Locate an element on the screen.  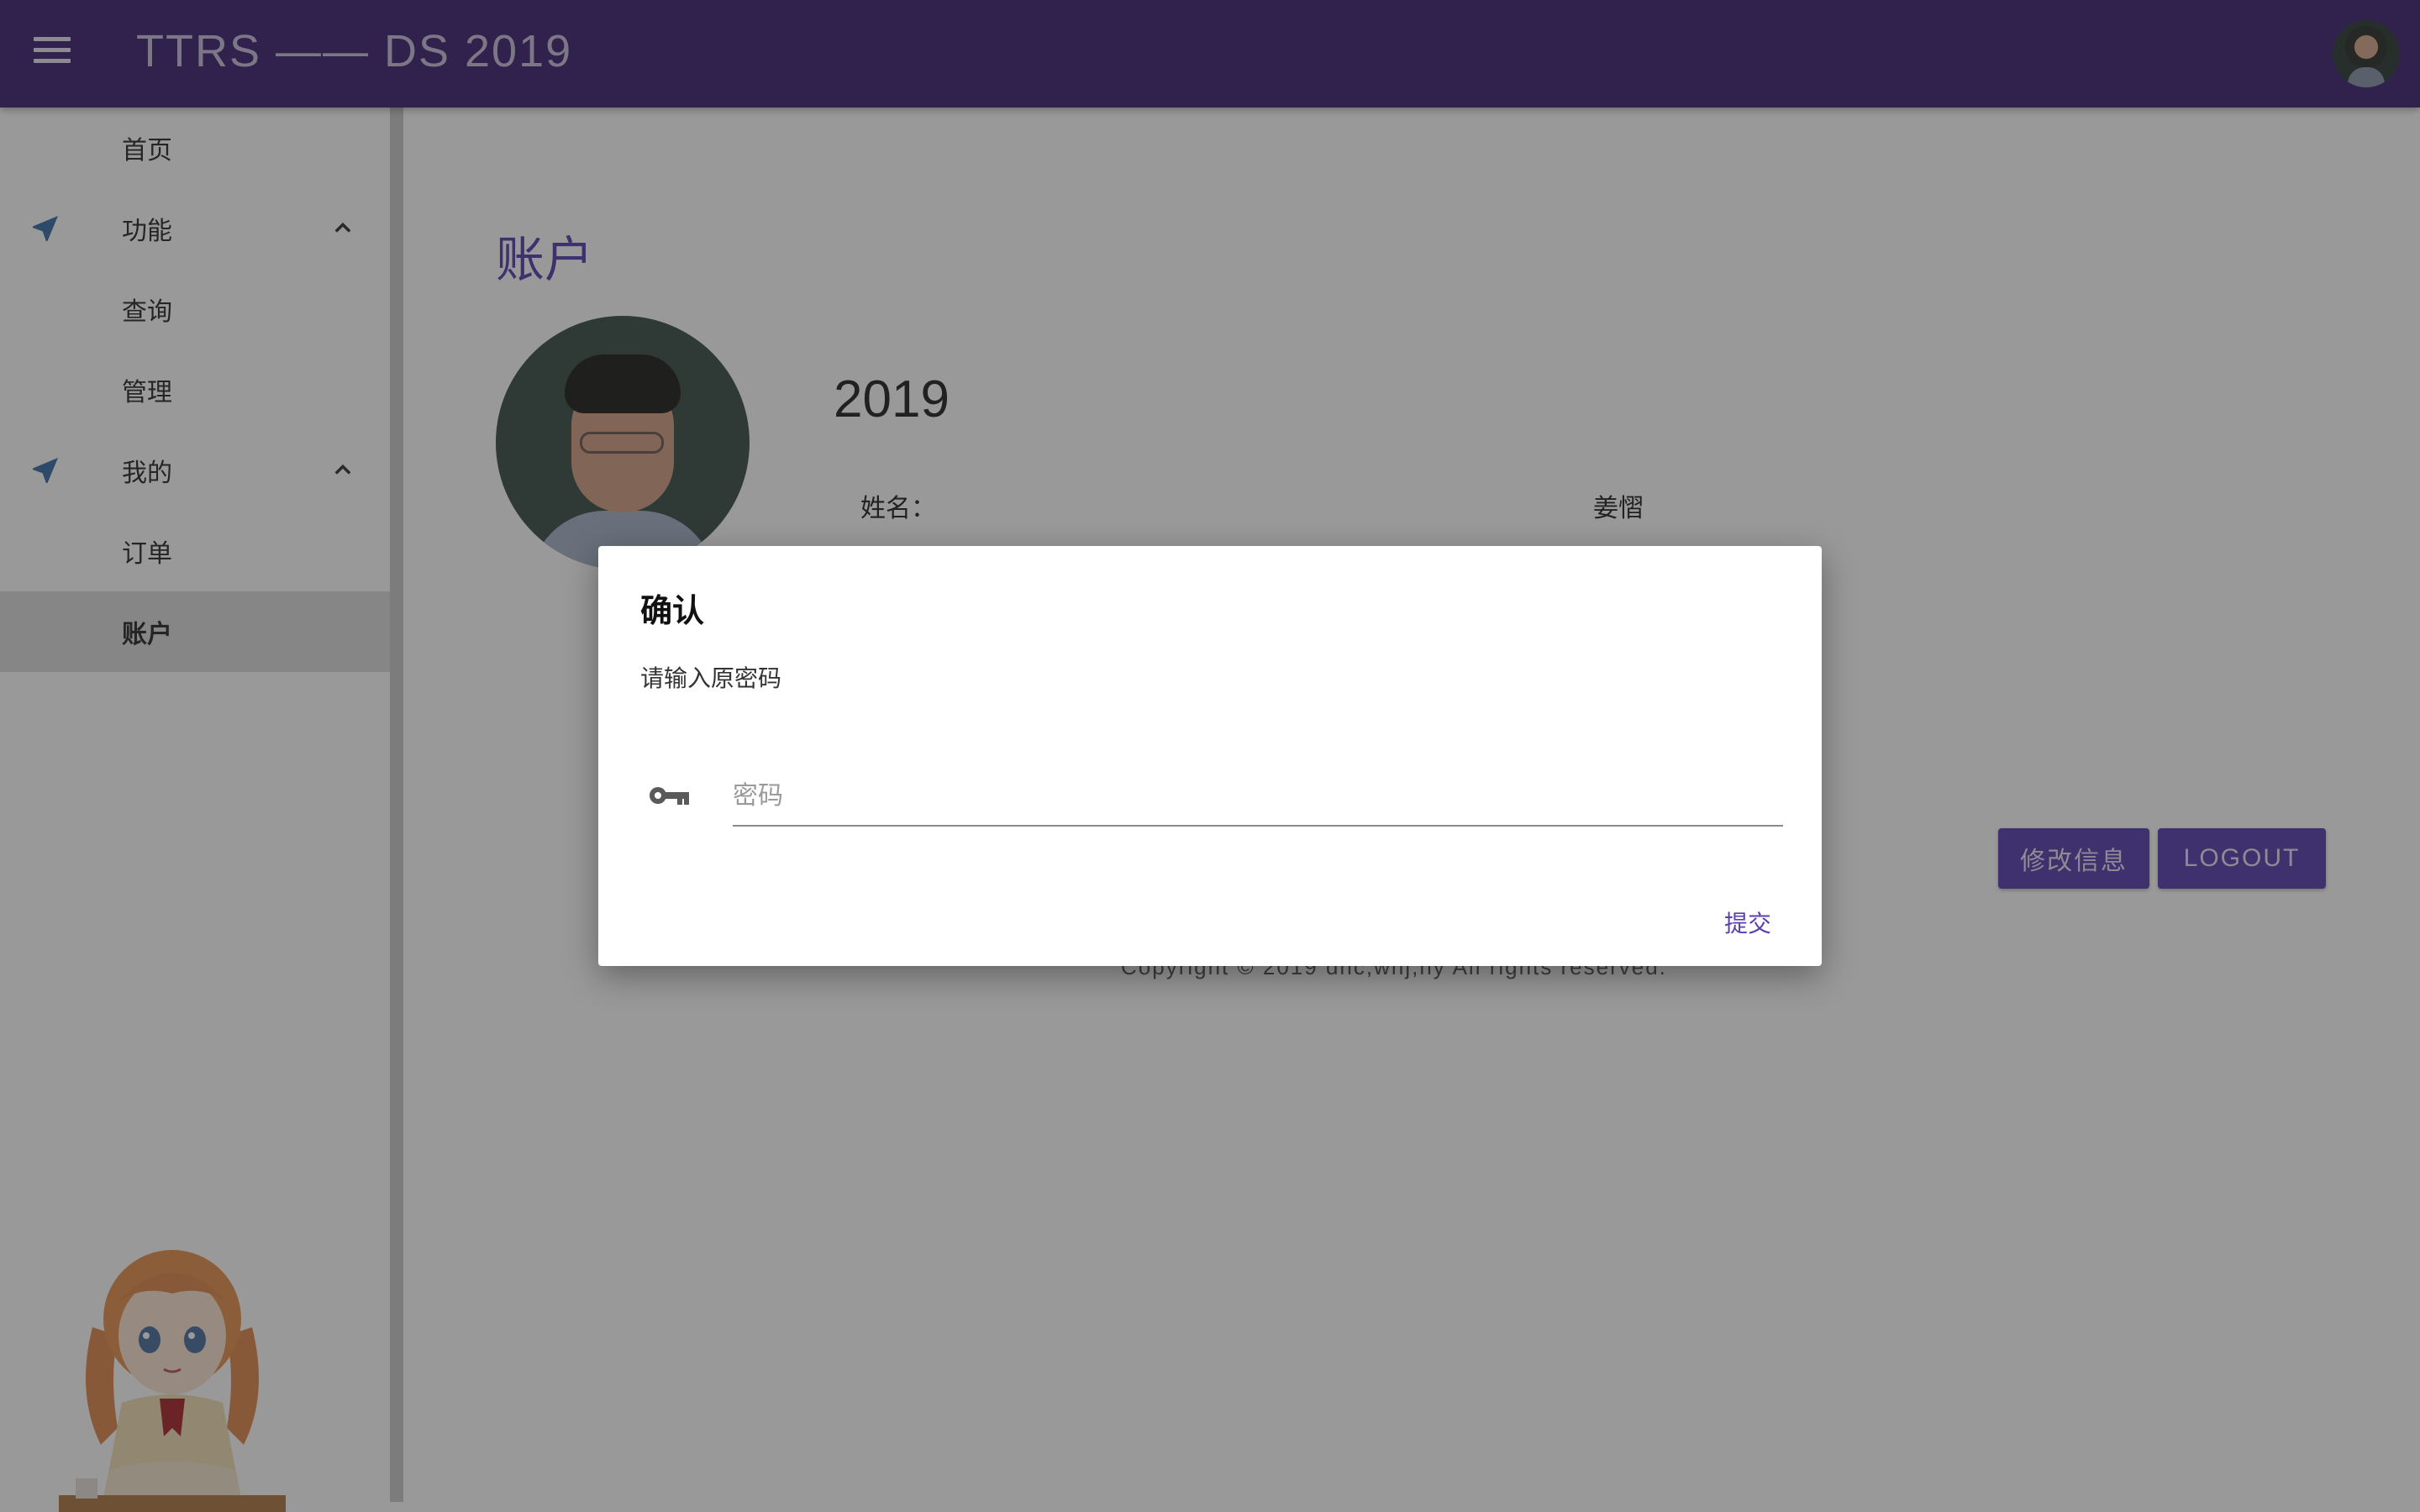
key-icon is located at coordinates (669, 796).